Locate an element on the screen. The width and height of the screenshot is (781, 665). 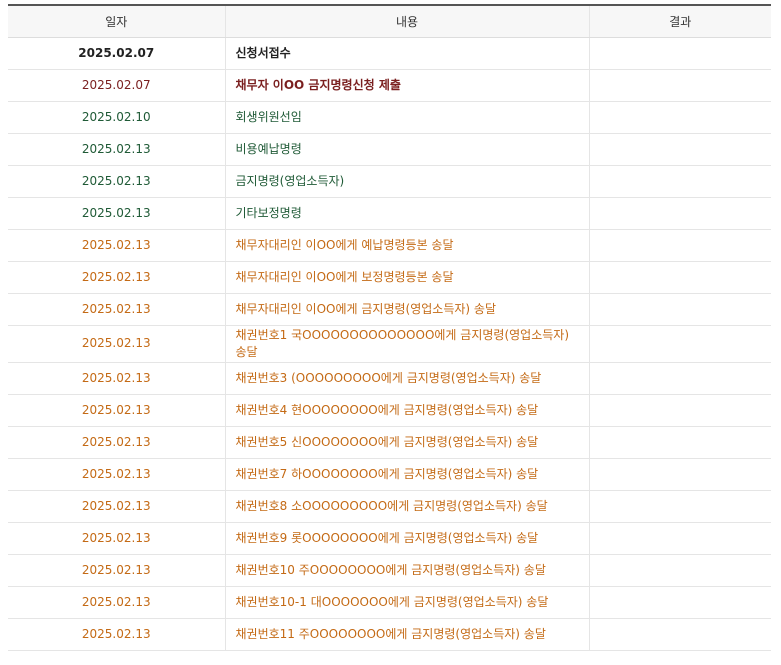
table-row: 2025.02.07 신청서접수 is located at coordinates (389, 53).